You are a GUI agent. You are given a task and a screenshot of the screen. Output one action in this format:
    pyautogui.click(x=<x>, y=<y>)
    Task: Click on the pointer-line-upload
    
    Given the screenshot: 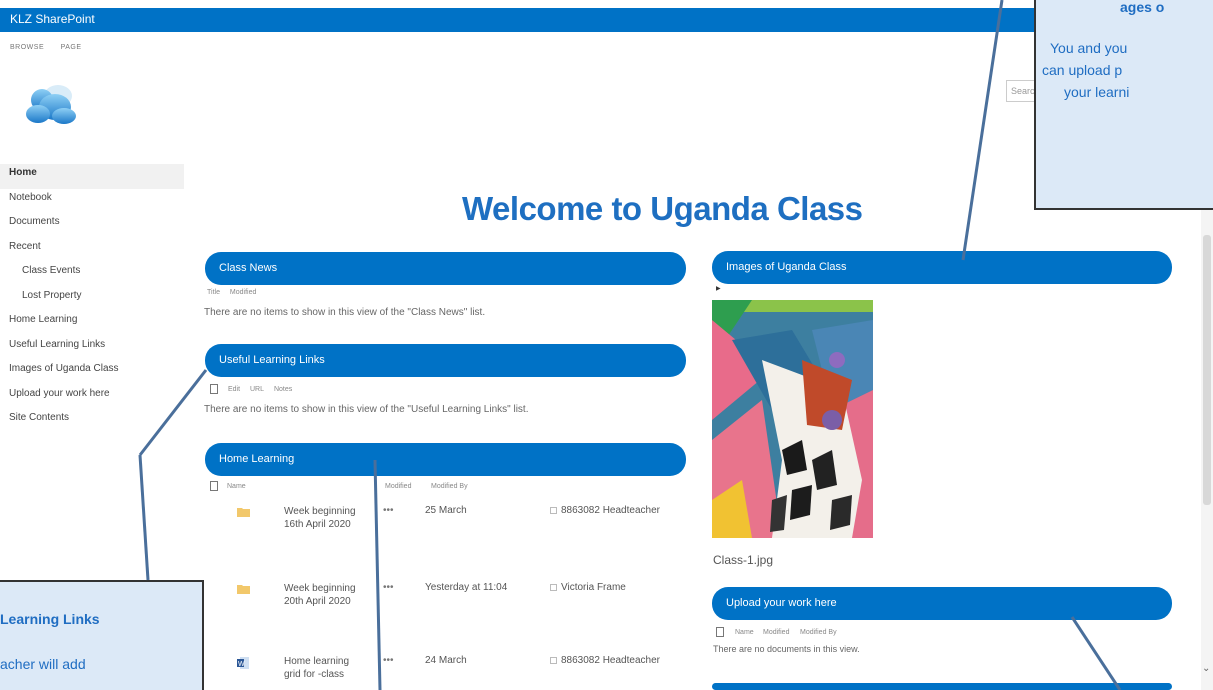 What is the action you would take?
    pyautogui.click(x=1096, y=653)
    